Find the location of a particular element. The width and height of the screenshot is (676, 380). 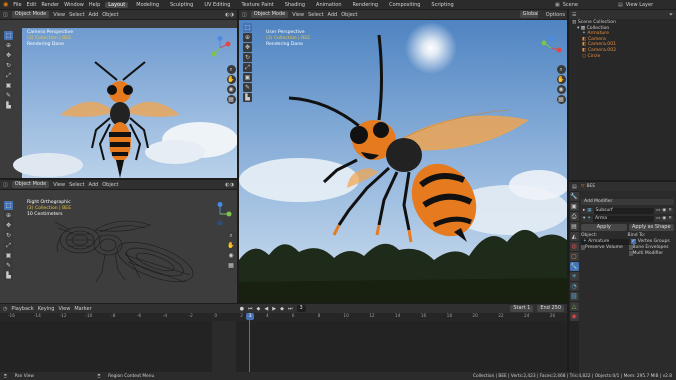

tab-rendering: Rendering is located at coordinates (366, 5).